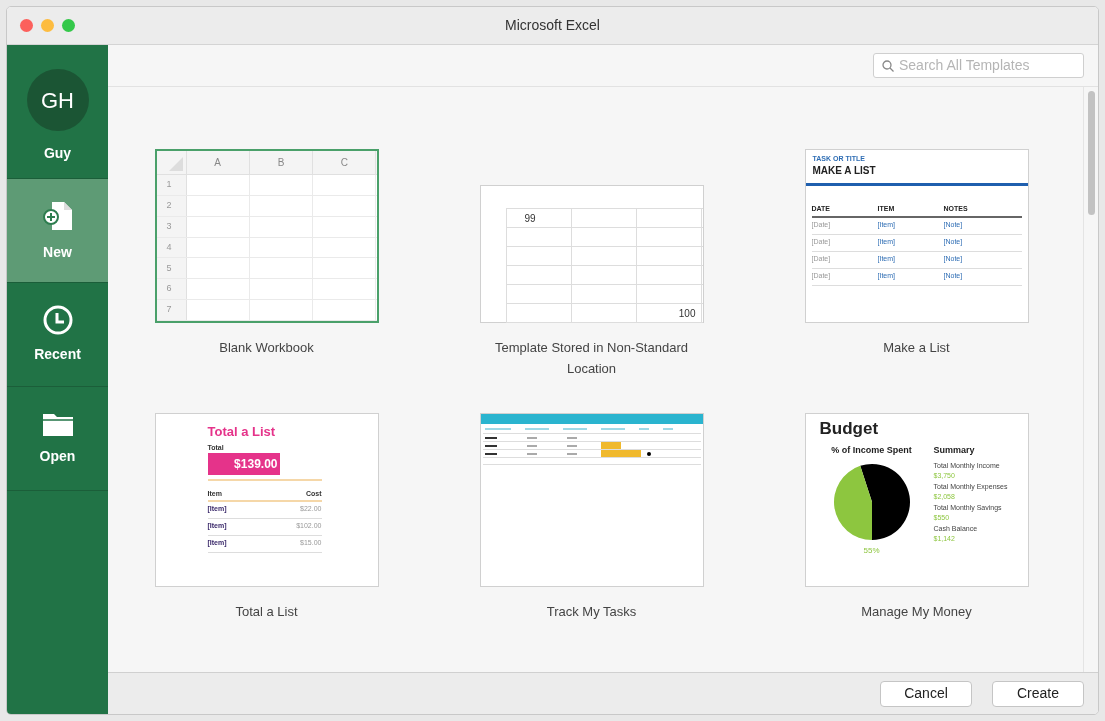 This screenshot has width=1105, height=721. What do you see at coordinates (591, 358) in the screenshot?
I see `template-name: Template Stored in Non-Standard Location` at bounding box center [591, 358].